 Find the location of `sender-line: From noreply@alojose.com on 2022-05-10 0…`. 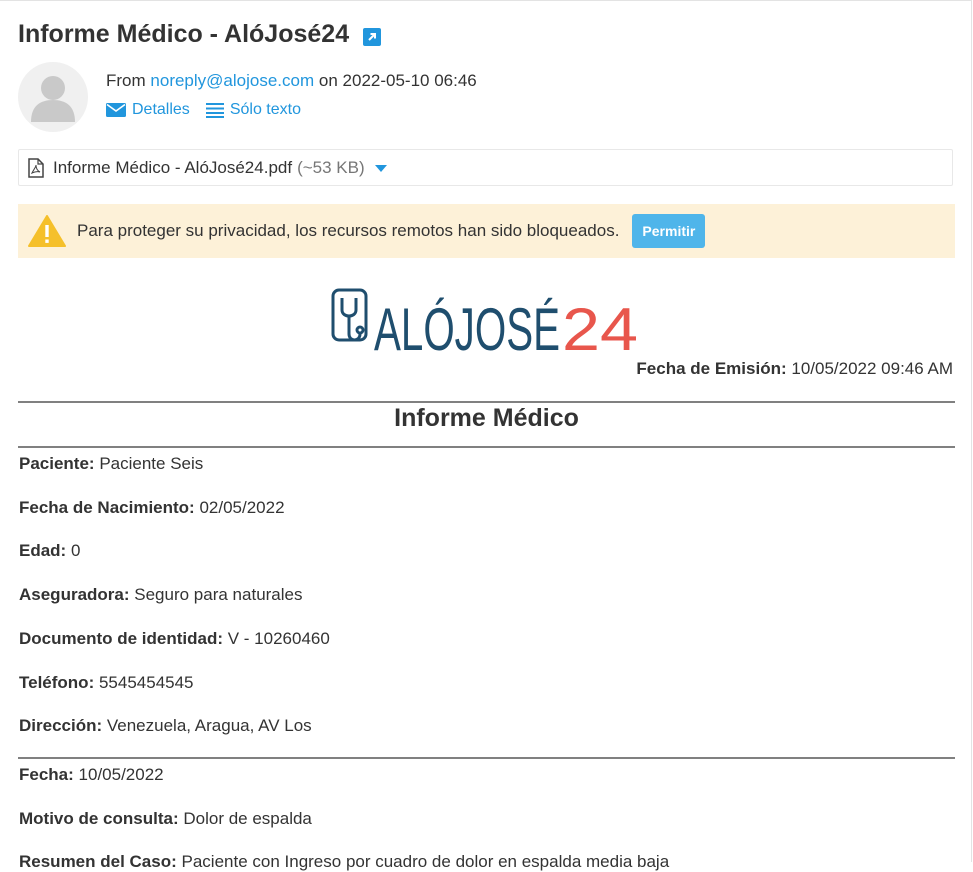

sender-line: From noreply@alojose.com on 2022-05-10 0… is located at coordinates (291, 80).